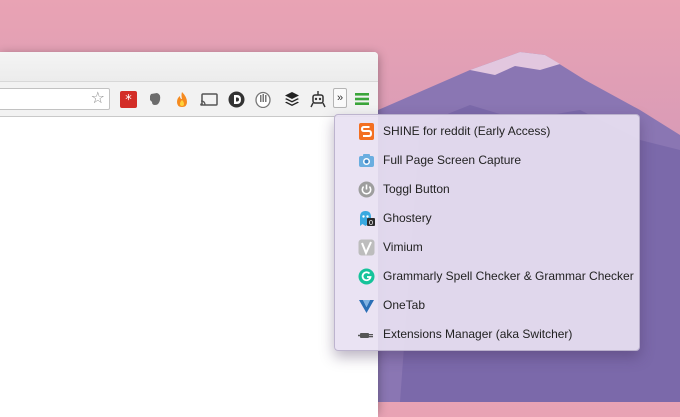 Image resolution: width=680 pixels, height=417 pixels. I want to click on menu-item-shine: SHINE for reddit (Early Access), so click(487, 131).